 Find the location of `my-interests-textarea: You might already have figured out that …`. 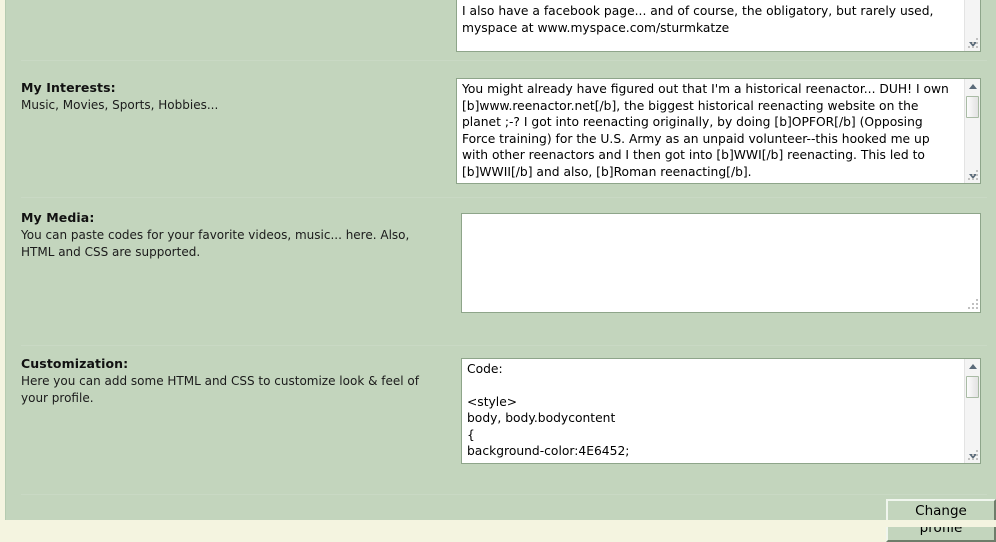

my-interests-textarea: You might already have figured out that … is located at coordinates (718, 131).